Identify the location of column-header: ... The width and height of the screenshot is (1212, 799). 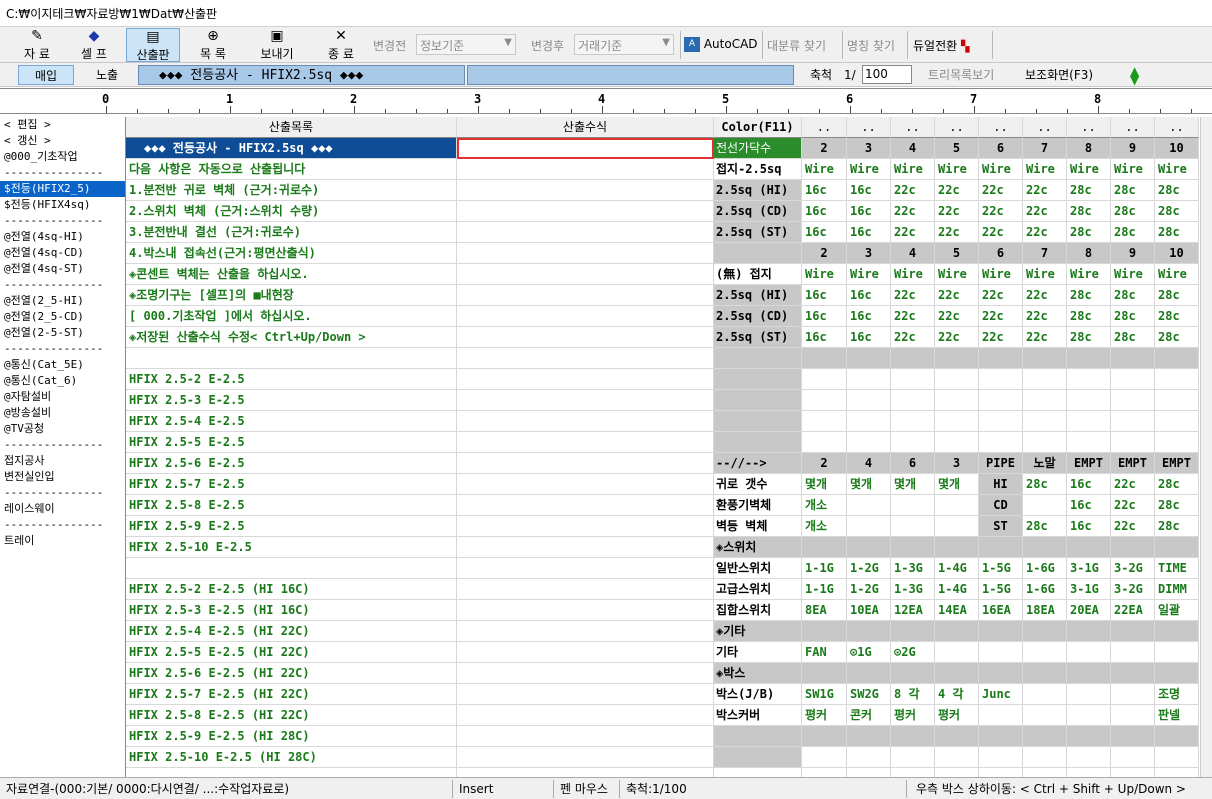
(1133, 127).